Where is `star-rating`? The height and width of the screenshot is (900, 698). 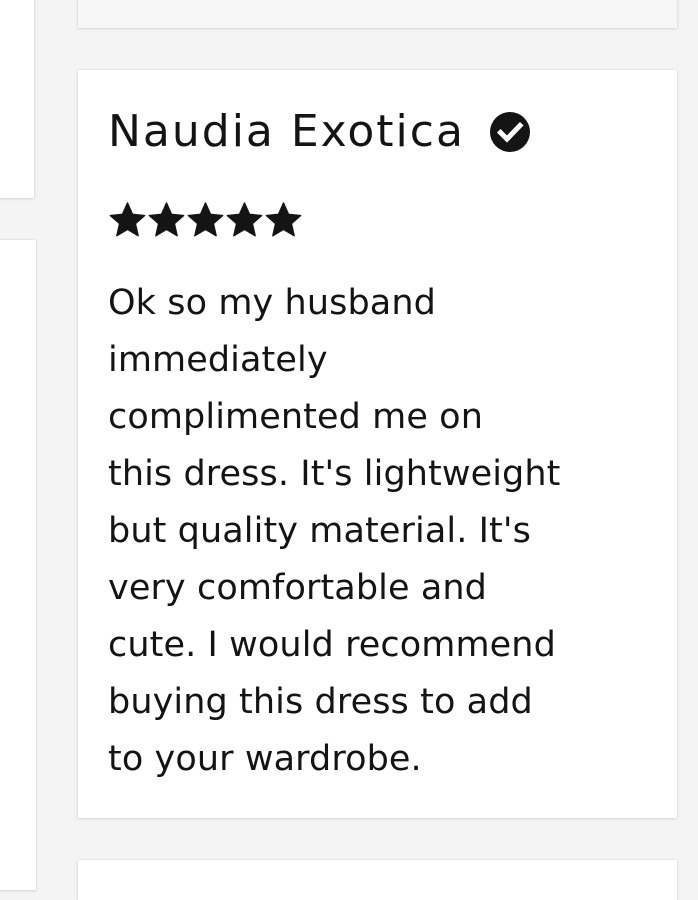 star-rating is located at coordinates (205, 220).